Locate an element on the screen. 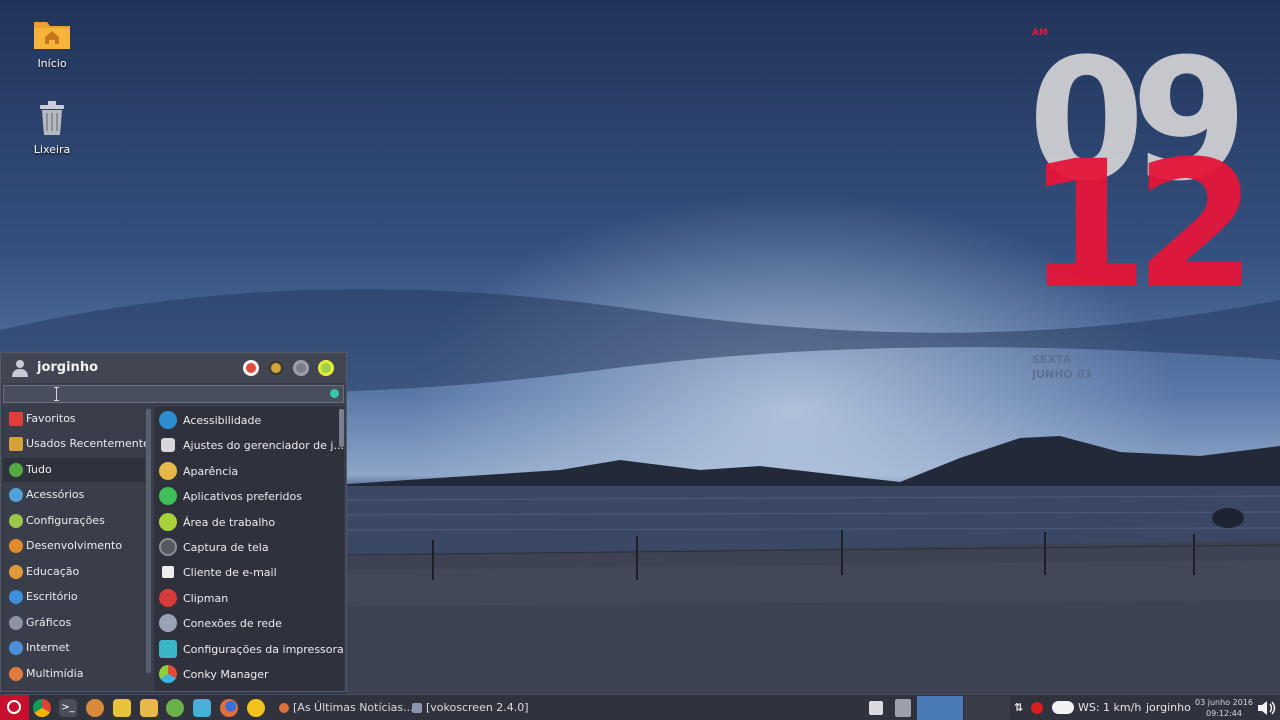  category-educacao: Educação is located at coordinates (74, 572).